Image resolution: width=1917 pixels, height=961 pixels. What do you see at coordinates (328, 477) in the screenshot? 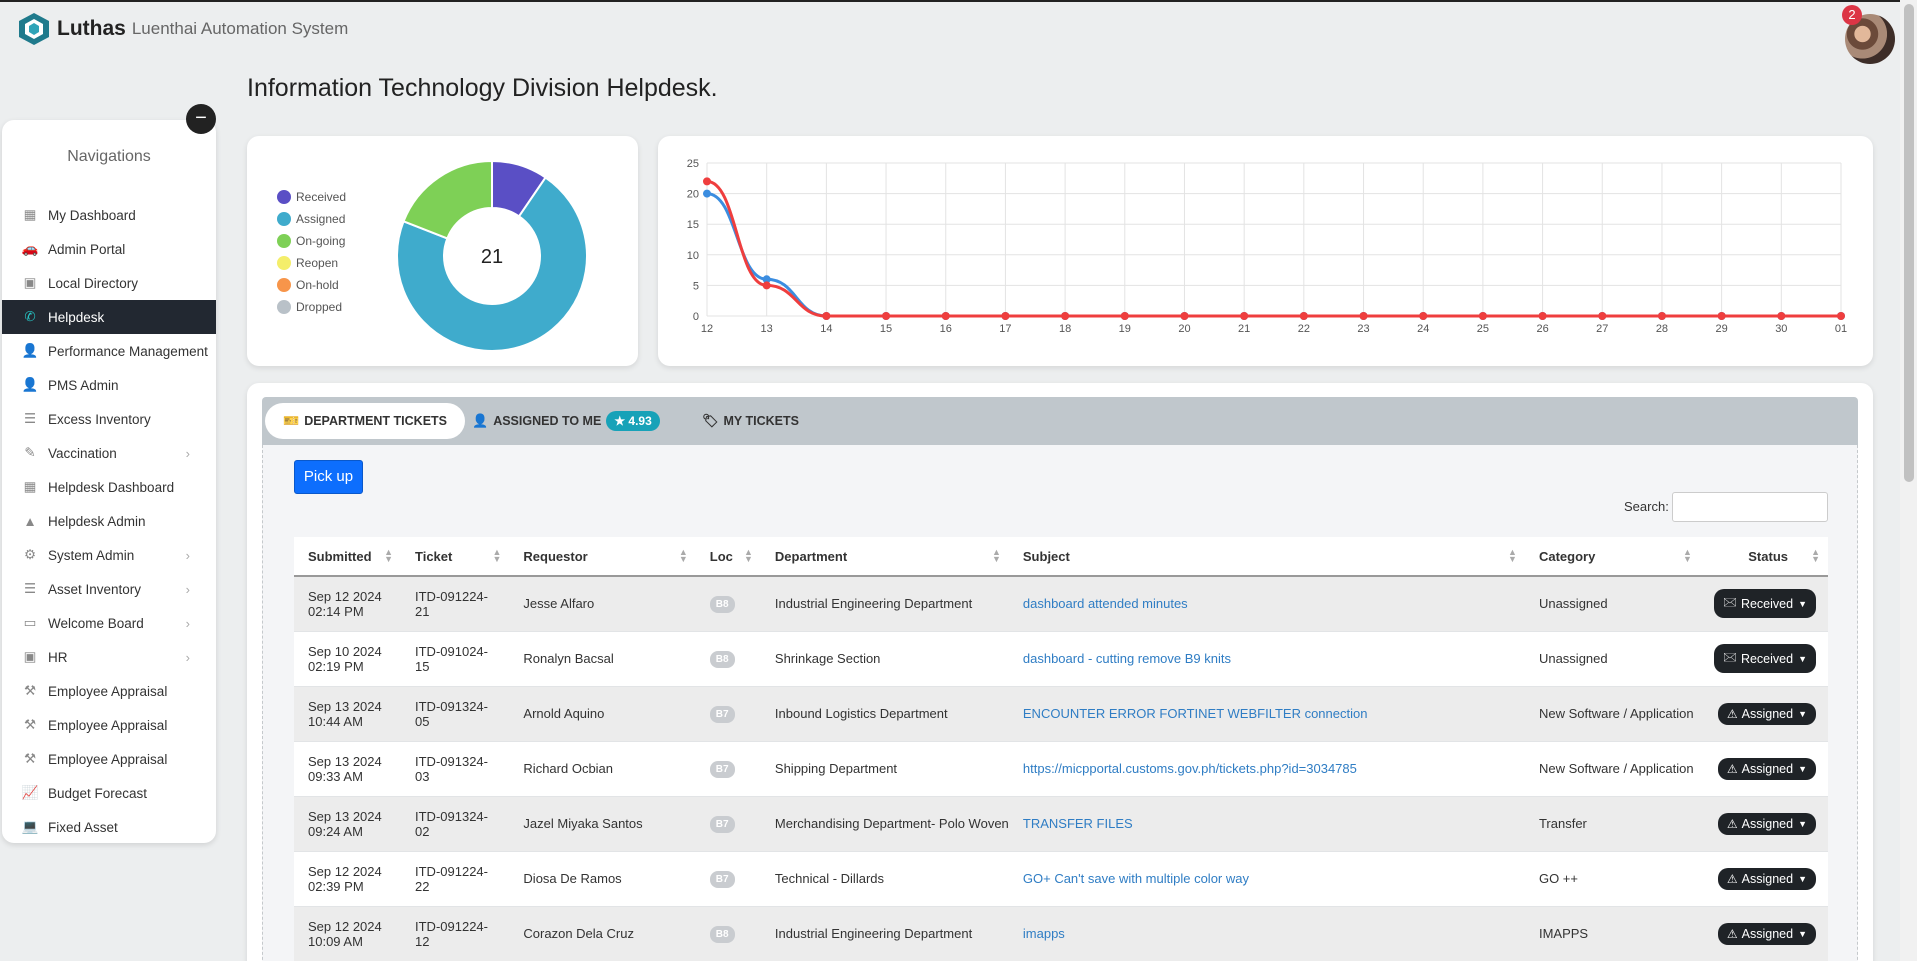
I see `pickup-button: Pick up` at bounding box center [328, 477].